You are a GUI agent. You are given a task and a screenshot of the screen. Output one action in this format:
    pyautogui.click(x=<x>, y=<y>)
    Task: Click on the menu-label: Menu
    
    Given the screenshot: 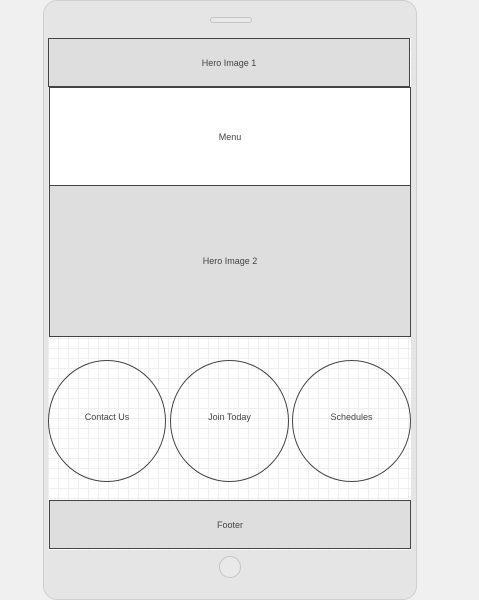 What is the action you would take?
    pyautogui.click(x=230, y=136)
    